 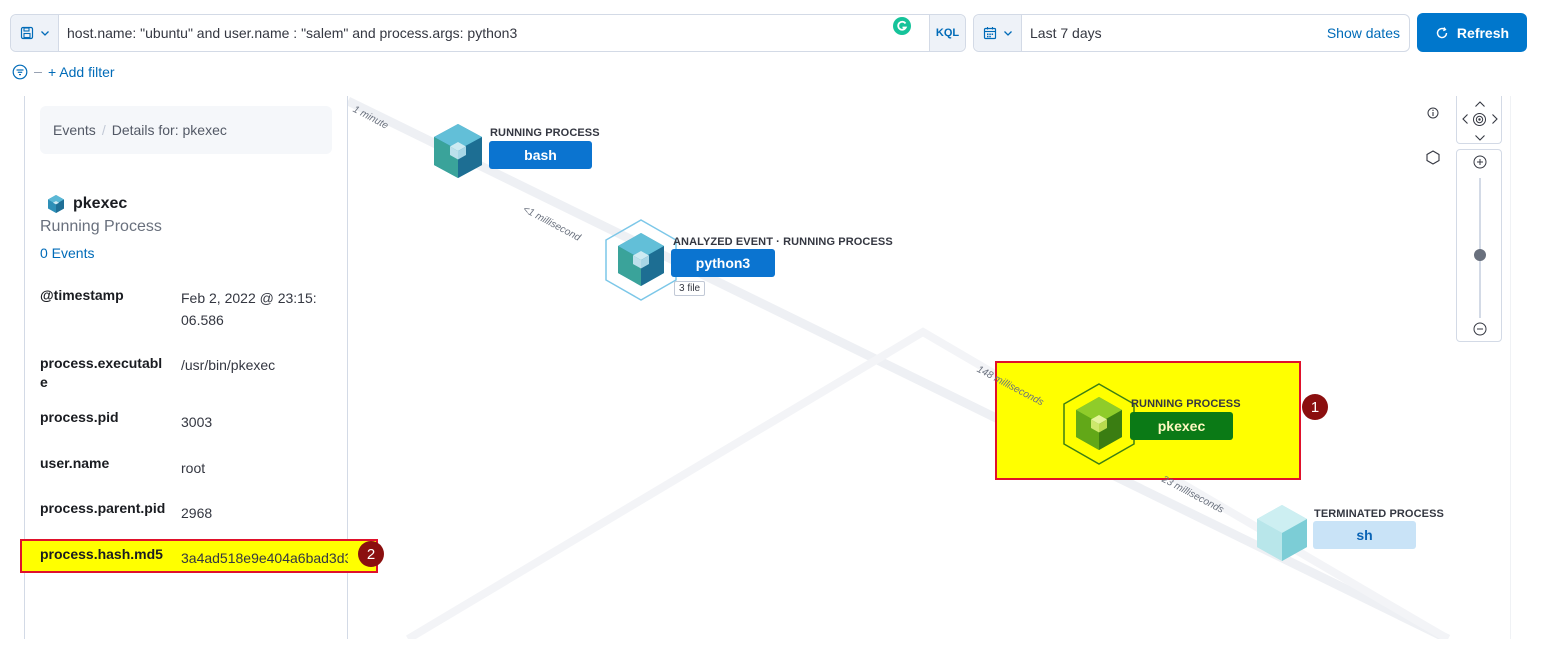 I want to click on refresh-label: Refresh, so click(x=1483, y=32).